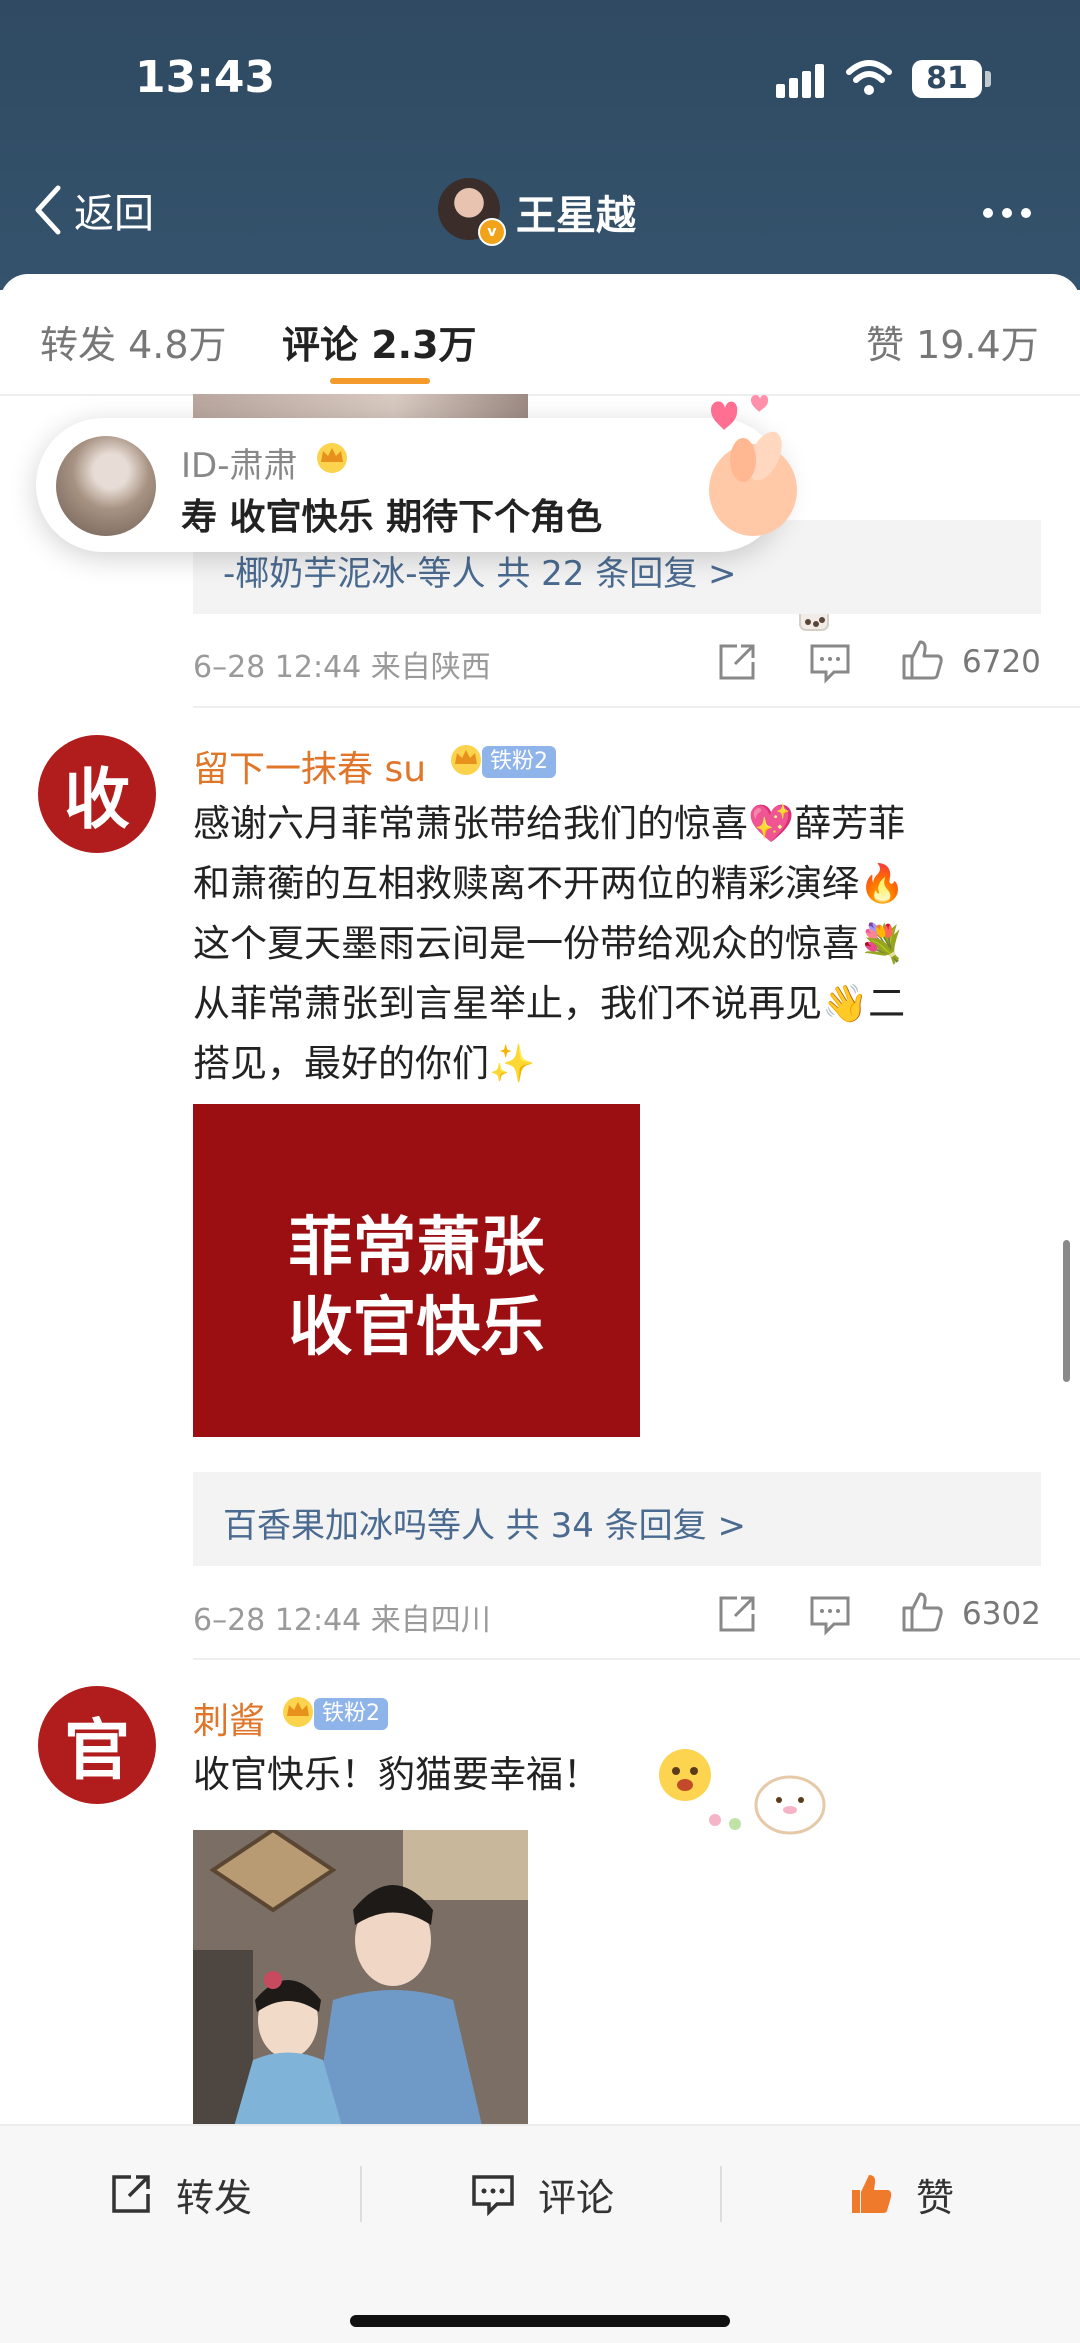 The width and height of the screenshot is (1080, 2343). What do you see at coordinates (872, 2194) in the screenshot?
I see `like-icon-active` at bounding box center [872, 2194].